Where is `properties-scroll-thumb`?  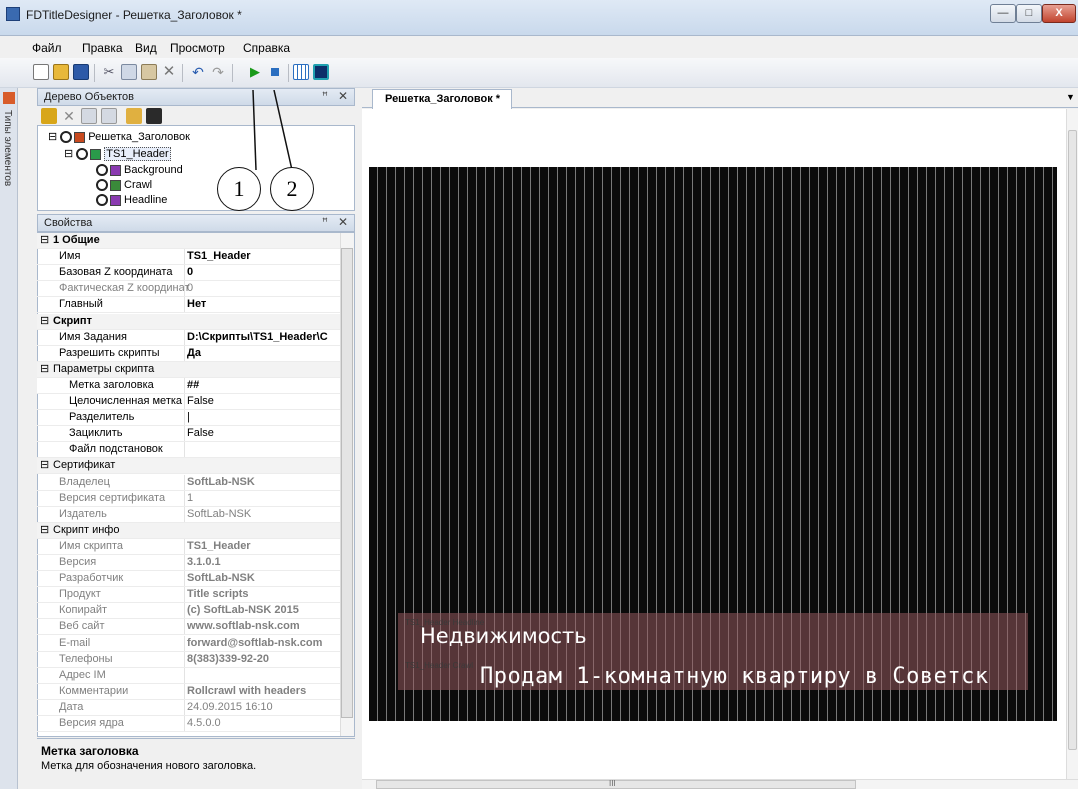
properties-scroll-thumb is located at coordinates (347, 483).